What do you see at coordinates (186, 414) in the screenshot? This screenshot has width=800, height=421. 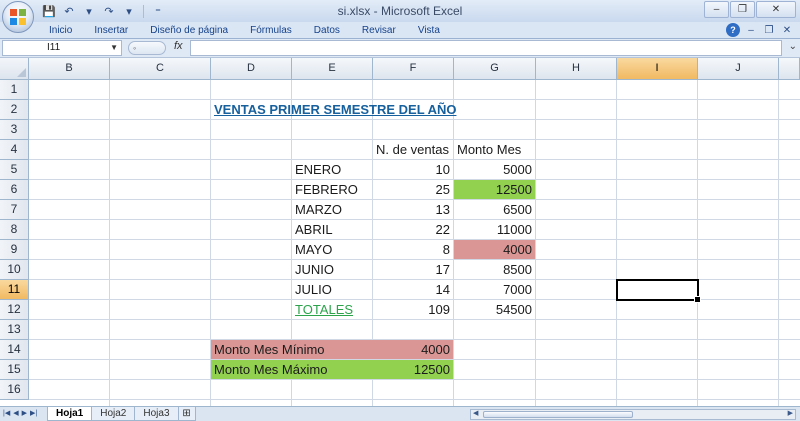 I see `insert-sheet-icon: ⊞` at bounding box center [186, 414].